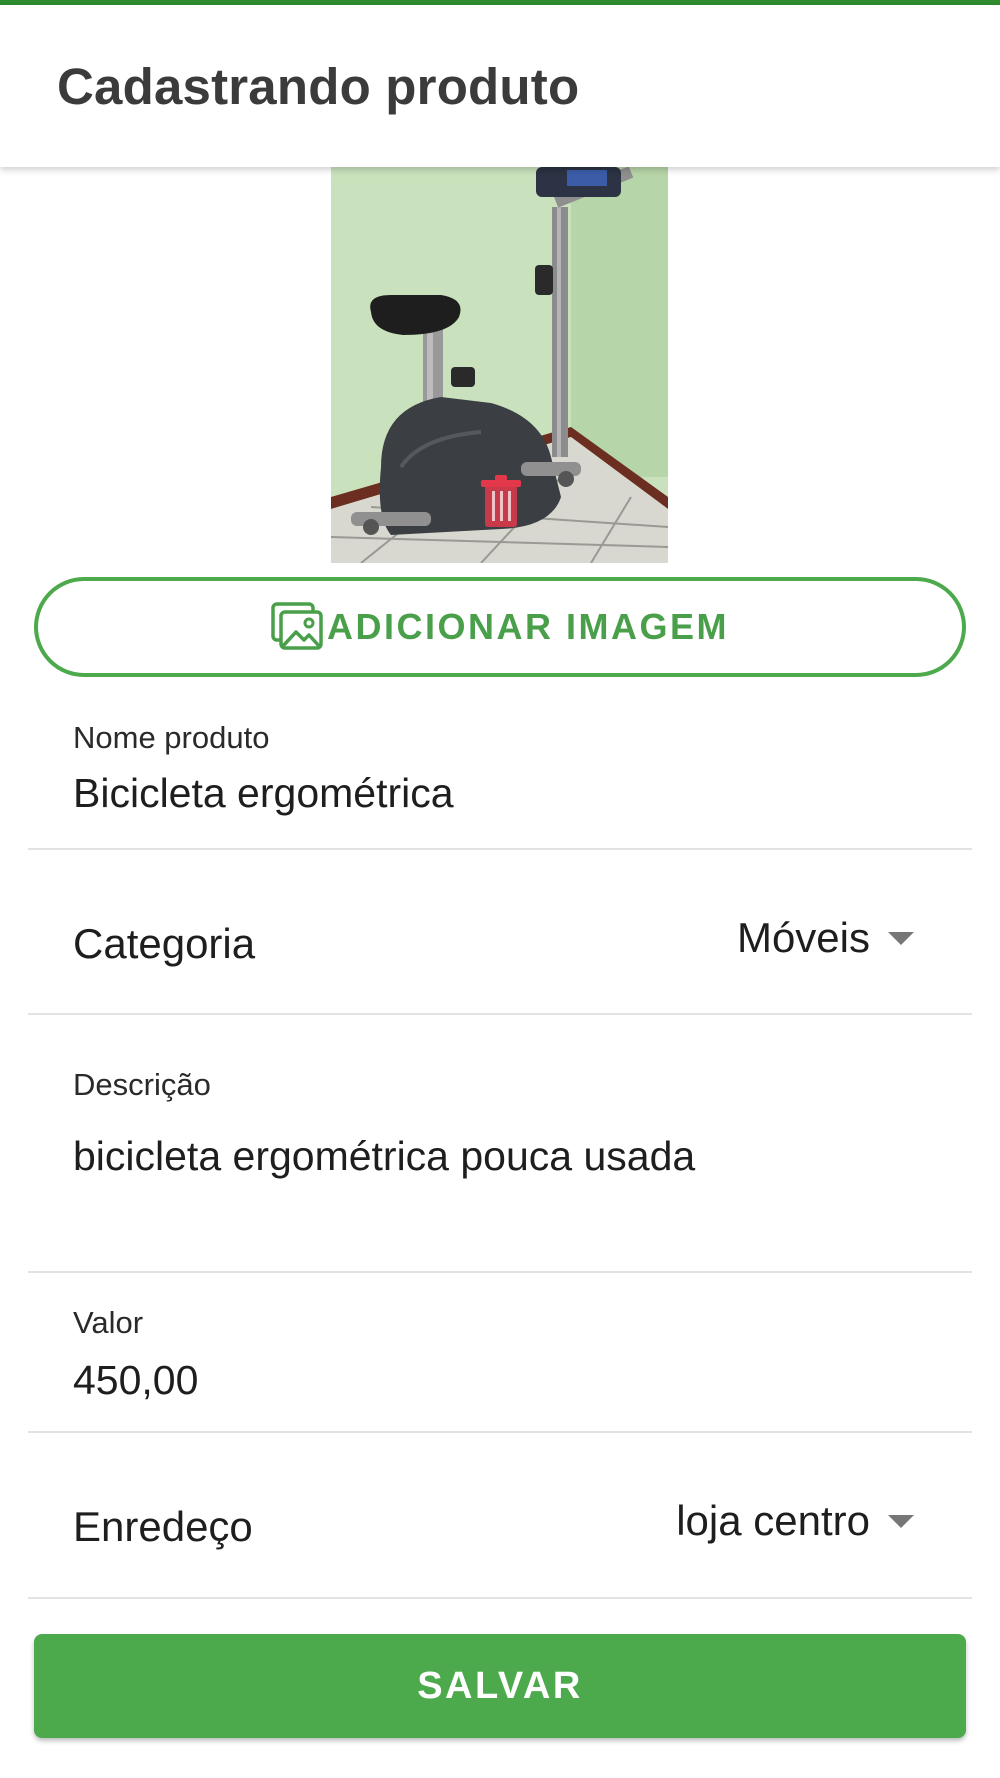 This screenshot has height=1778, width=1000. What do you see at coordinates (142, 1084) in the screenshot?
I see `description-label: Descrição` at bounding box center [142, 1084].